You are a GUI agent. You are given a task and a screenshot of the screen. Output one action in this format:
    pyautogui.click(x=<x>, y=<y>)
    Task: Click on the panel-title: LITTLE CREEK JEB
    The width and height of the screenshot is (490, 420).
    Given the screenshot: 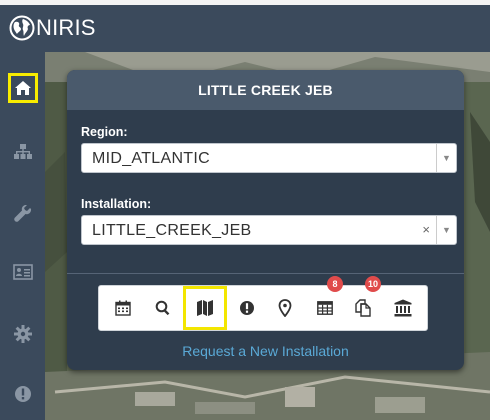 What is the action you would take?
    pyautogui.click(x=265, y=90)
    